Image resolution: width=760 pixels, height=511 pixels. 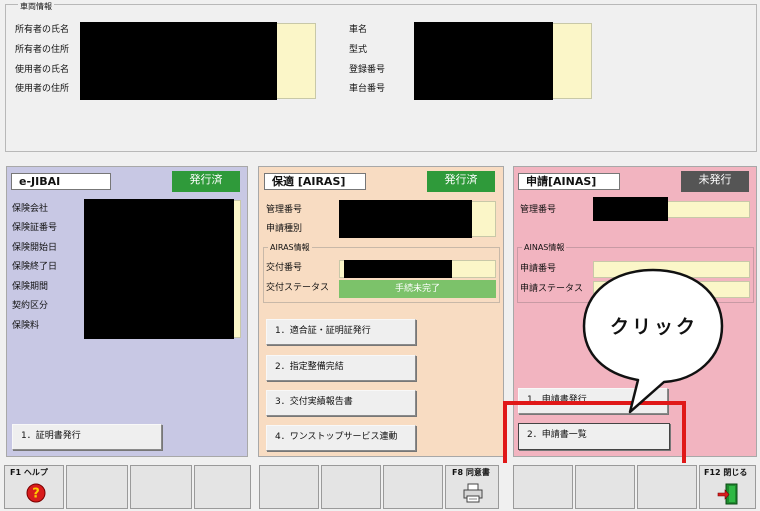 I want to click on f12-close-key: F12 閉じる, so click(x=727, y=487).